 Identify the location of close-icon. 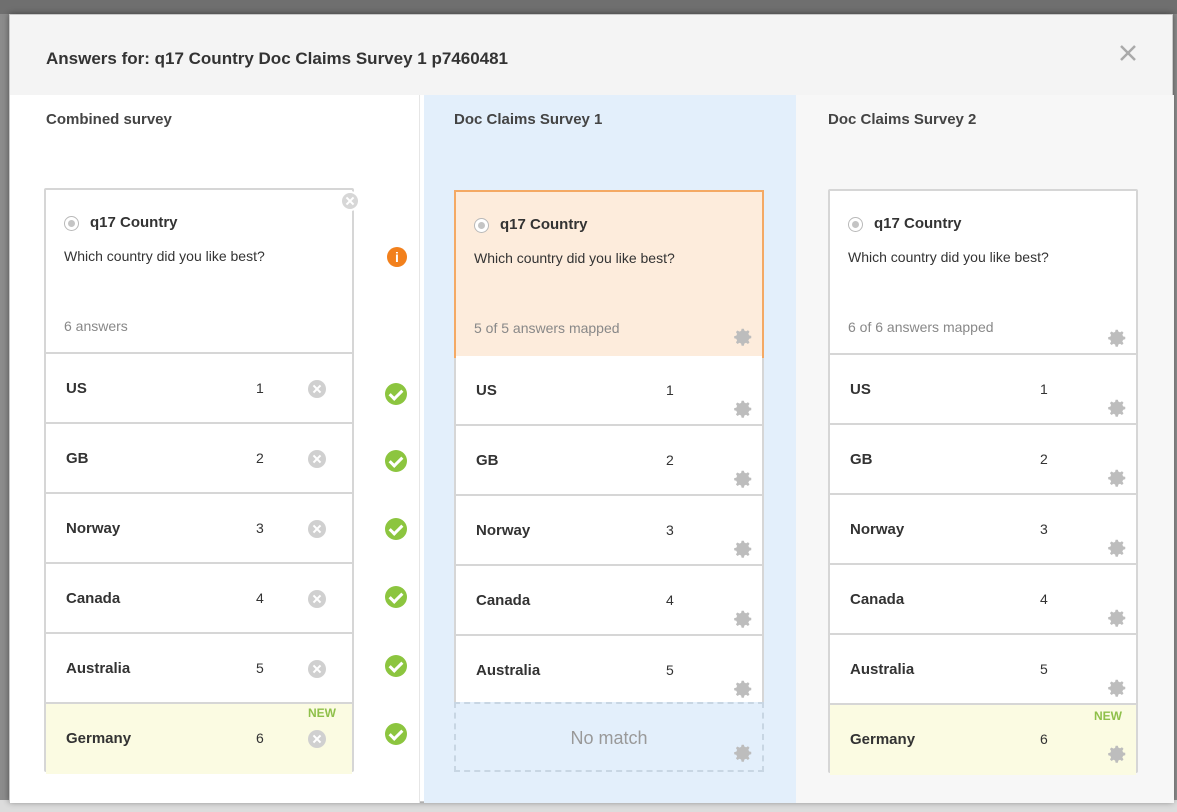
(1128, 53).